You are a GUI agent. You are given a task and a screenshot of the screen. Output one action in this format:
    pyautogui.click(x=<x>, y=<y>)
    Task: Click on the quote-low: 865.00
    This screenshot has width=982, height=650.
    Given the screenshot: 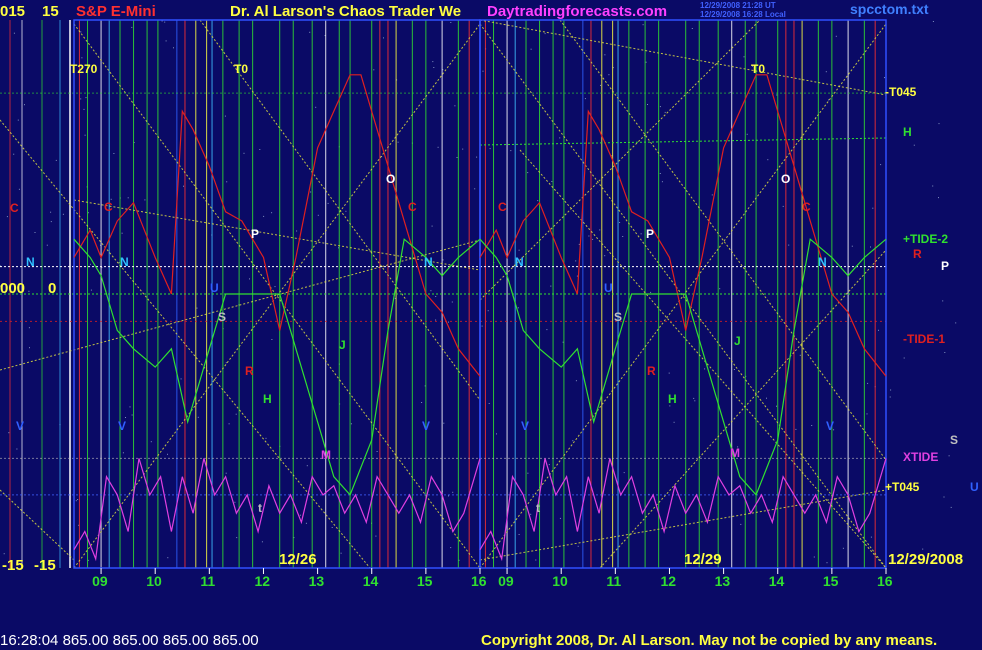 What is the action you would take?
    pyautogui.click(x=185, y=640)
    